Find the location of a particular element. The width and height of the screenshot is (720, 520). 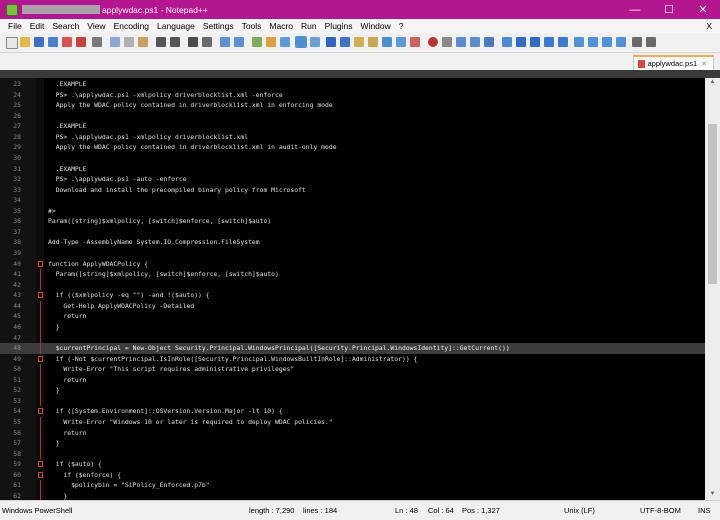

code-line: 37 is located at coordinates (352, 232).